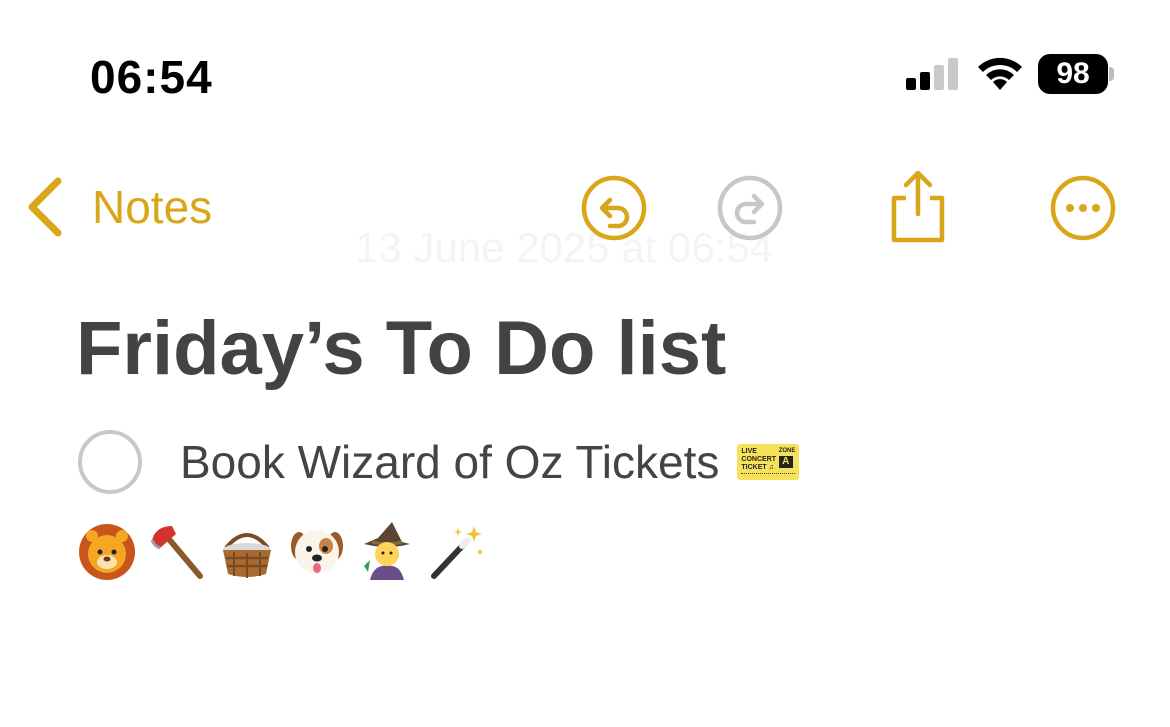 This screenshot has width=1170, height=727. What do you see at coordinates (107, 552) in the screenshot?
I see `lion-icon` at bounding box center [107, 552].